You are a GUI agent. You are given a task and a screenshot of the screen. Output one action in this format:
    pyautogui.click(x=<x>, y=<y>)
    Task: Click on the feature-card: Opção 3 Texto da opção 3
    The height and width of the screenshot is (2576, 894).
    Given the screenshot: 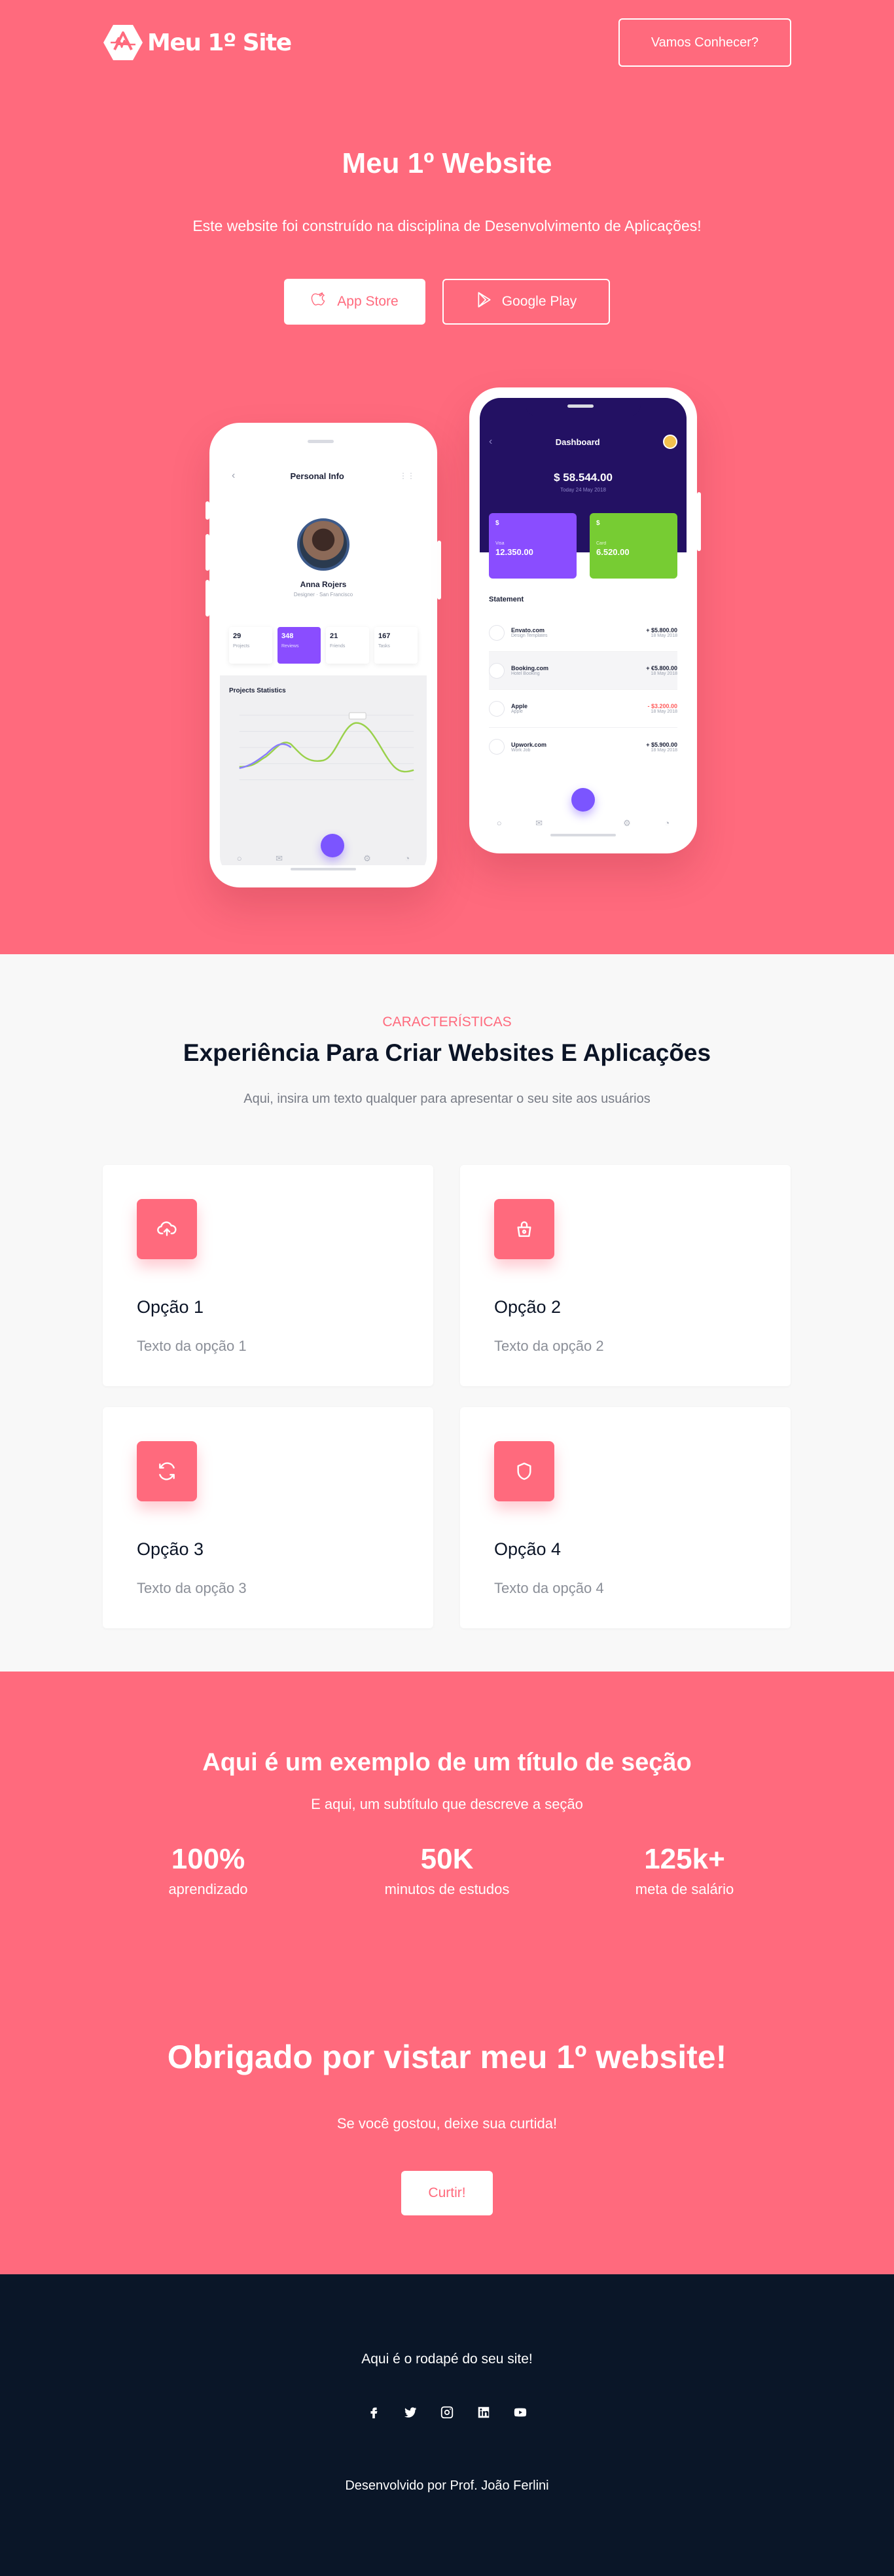 What is the action you would take?
    pyautogui.click(x=268, y=1517)
    